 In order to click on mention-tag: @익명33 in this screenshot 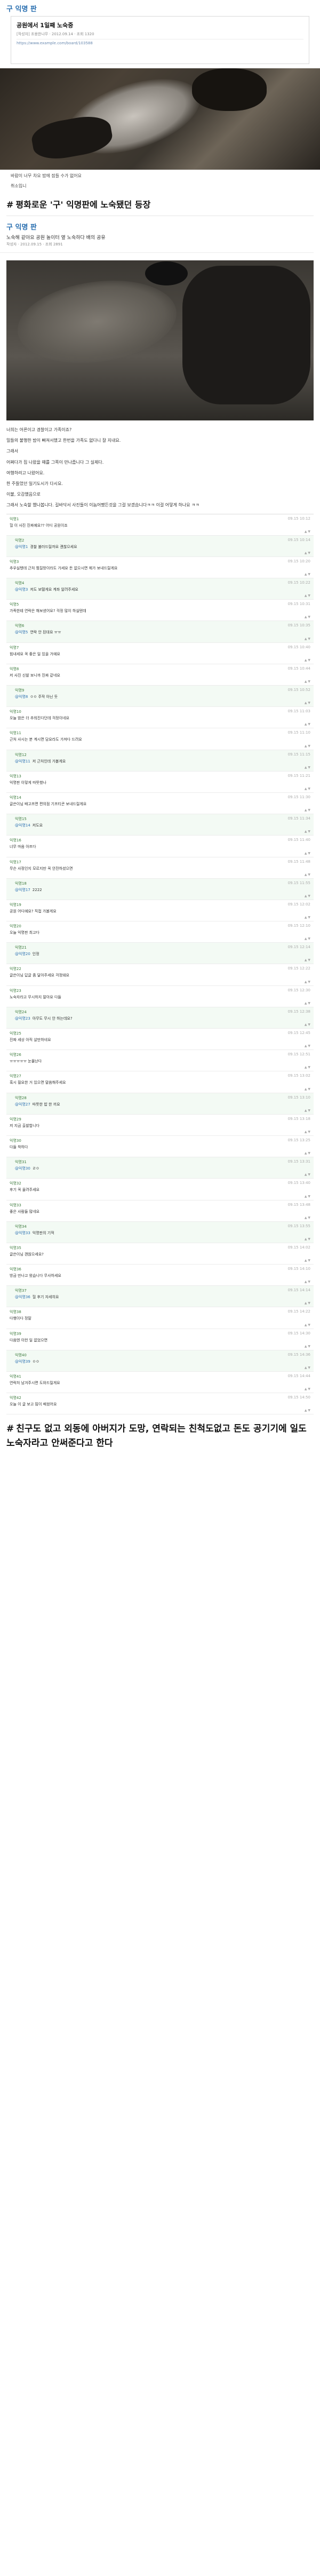, I will do `click(22, 1233)`.